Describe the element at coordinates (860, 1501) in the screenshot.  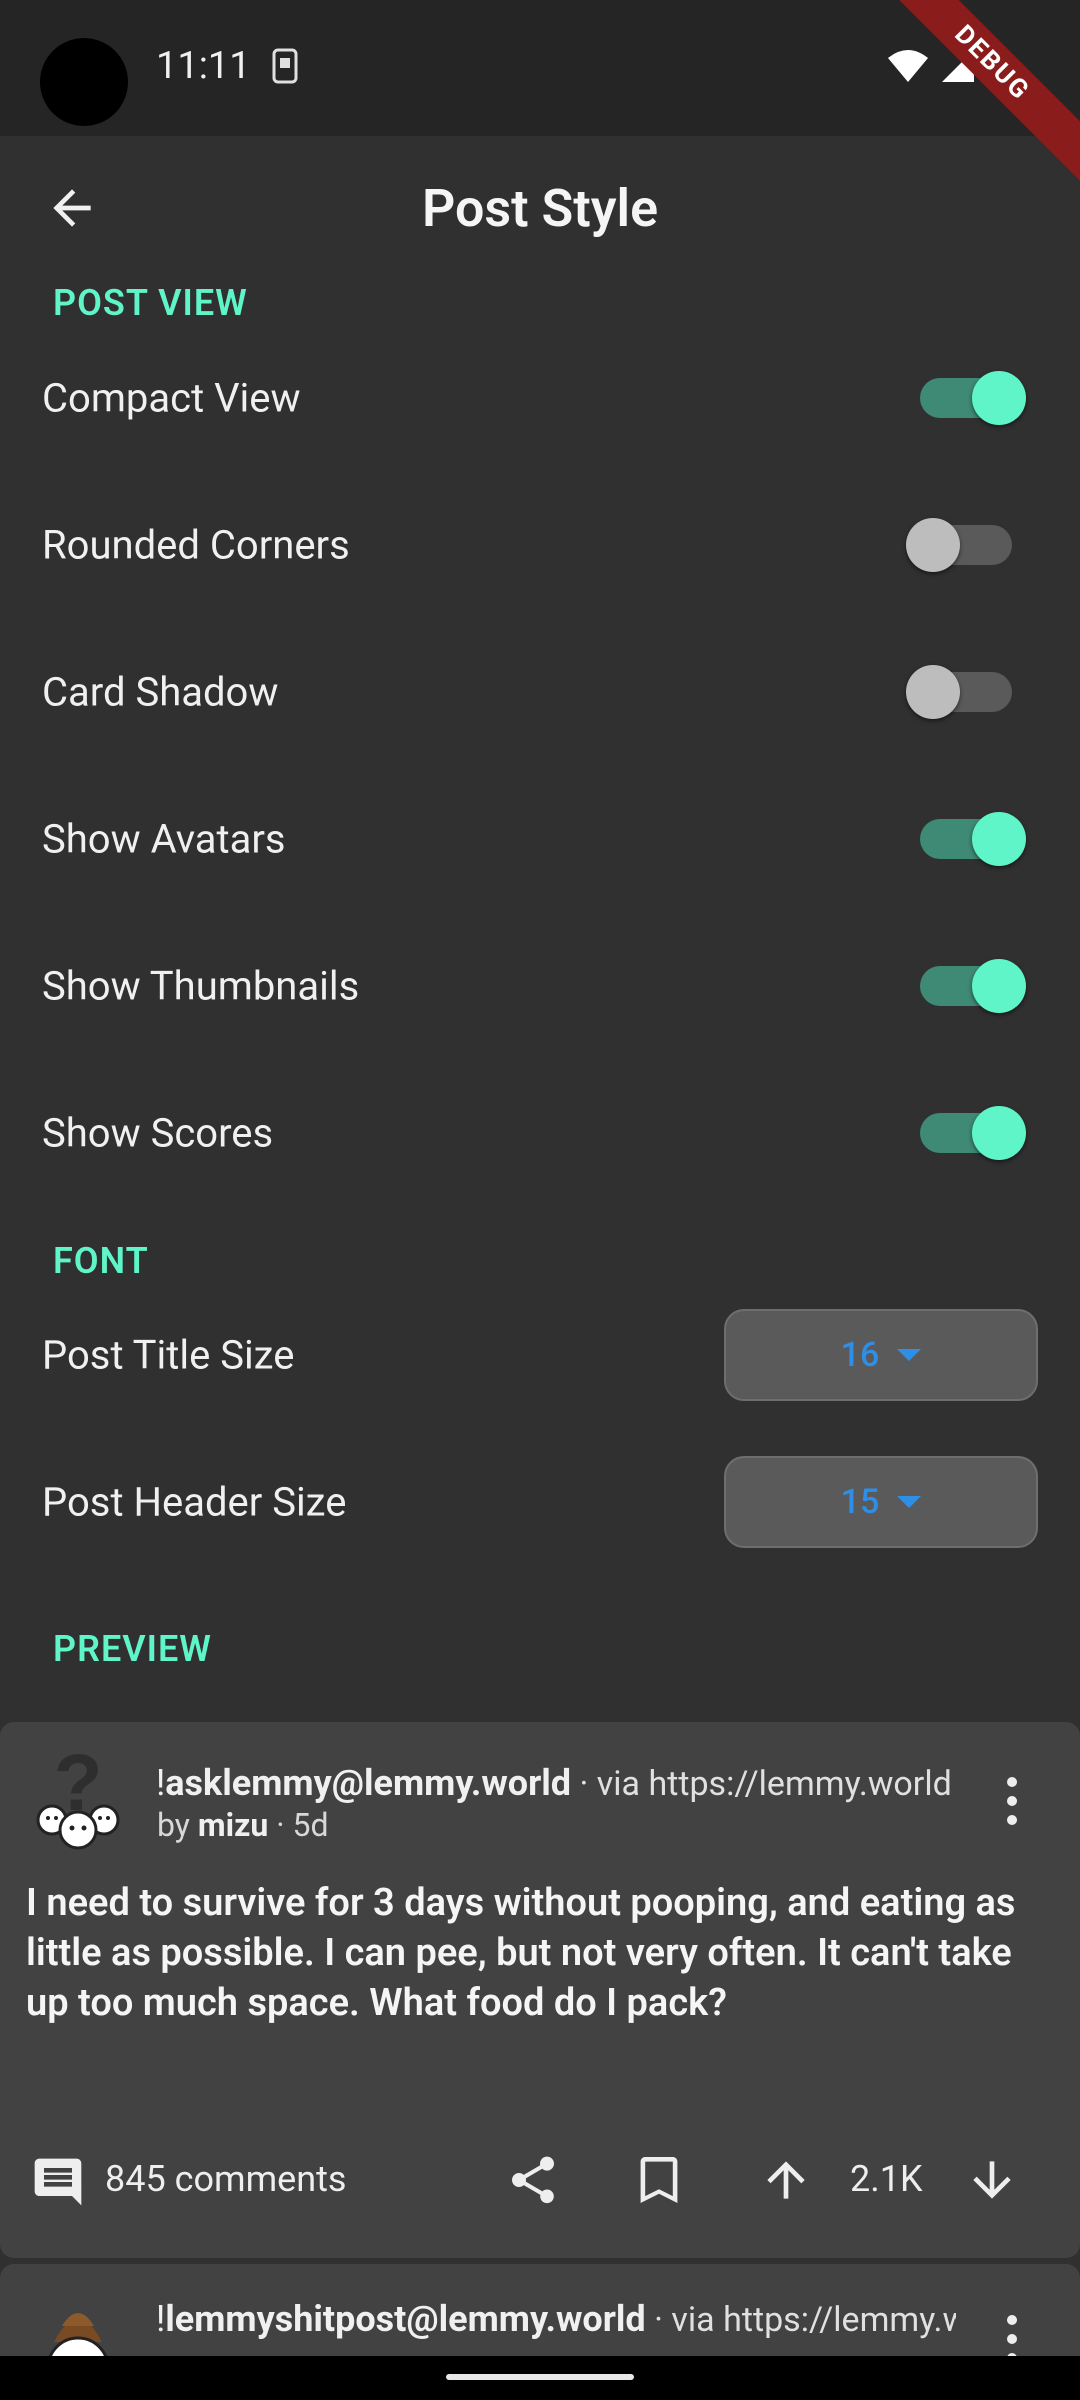
I see `dropdown-value: 15` at that location.